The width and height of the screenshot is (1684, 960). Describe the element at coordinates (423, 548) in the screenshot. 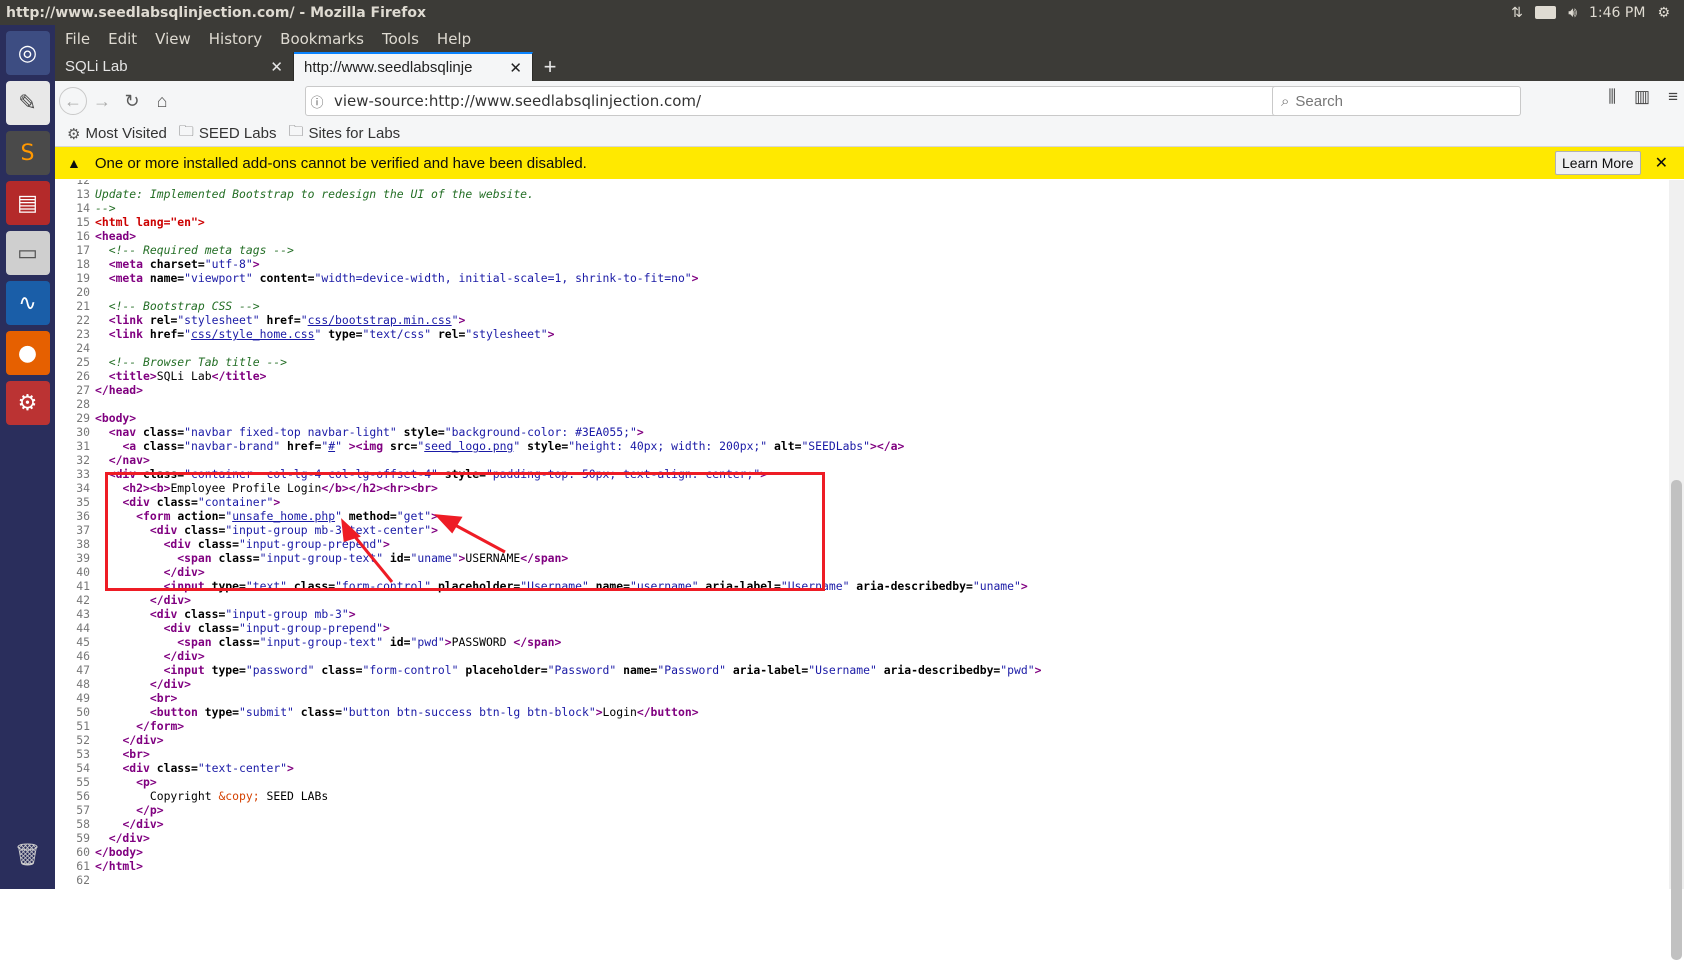

I see `annotation-arrows` at that location.